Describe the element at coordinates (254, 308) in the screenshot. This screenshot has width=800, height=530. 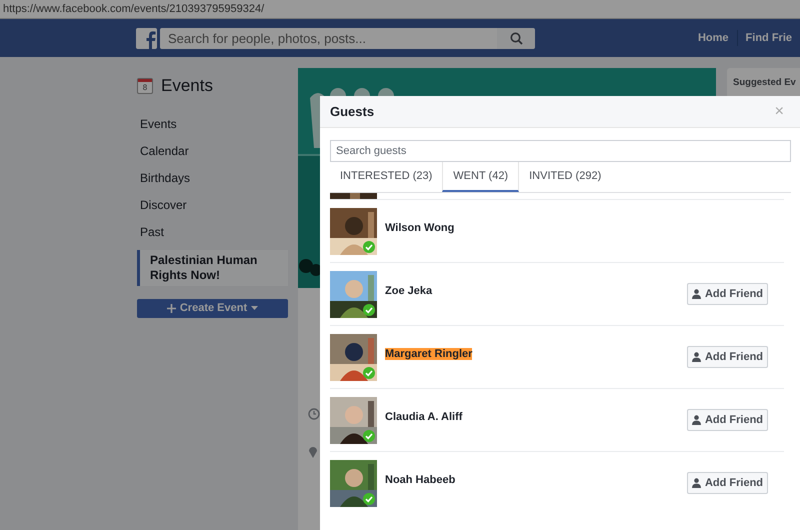
I see `caret-icon` at that location.